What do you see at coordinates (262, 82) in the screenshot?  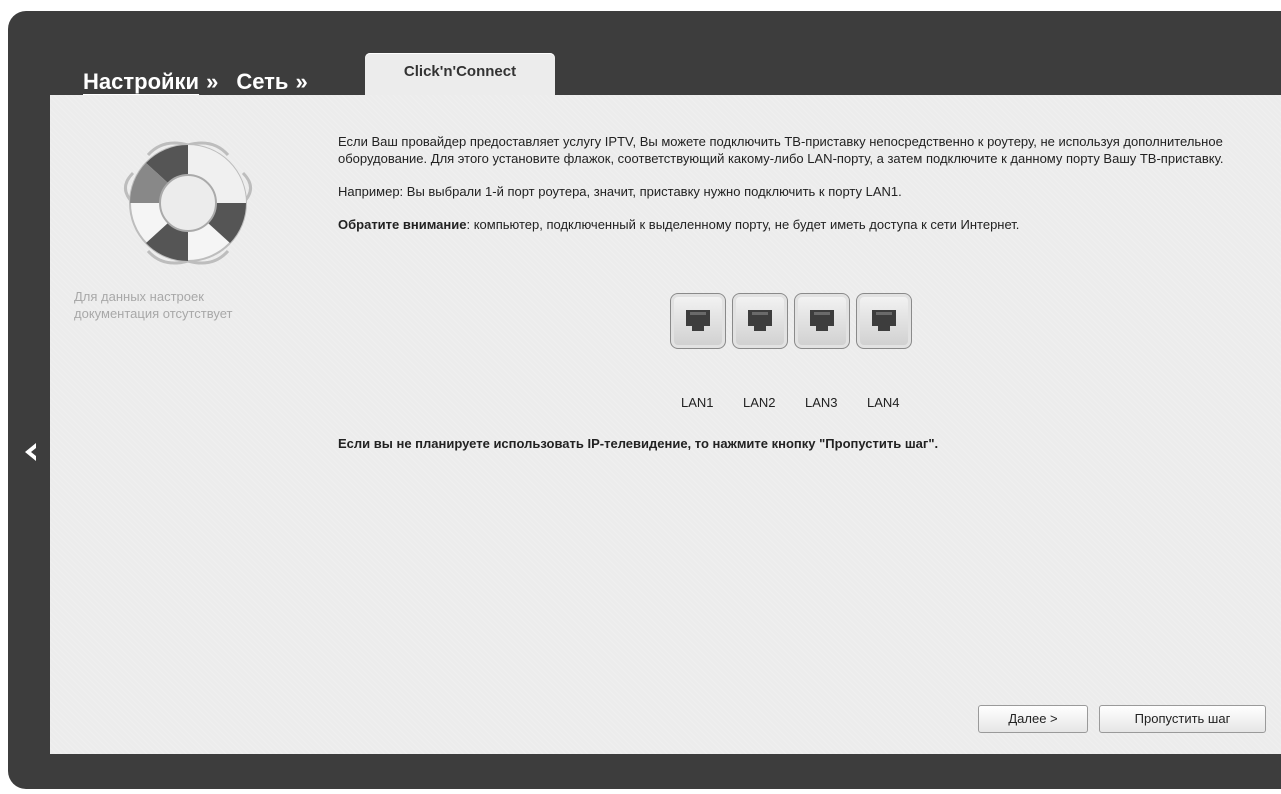 I see `breadcrumb-network: Сеть` at bounding box center [262, 82].